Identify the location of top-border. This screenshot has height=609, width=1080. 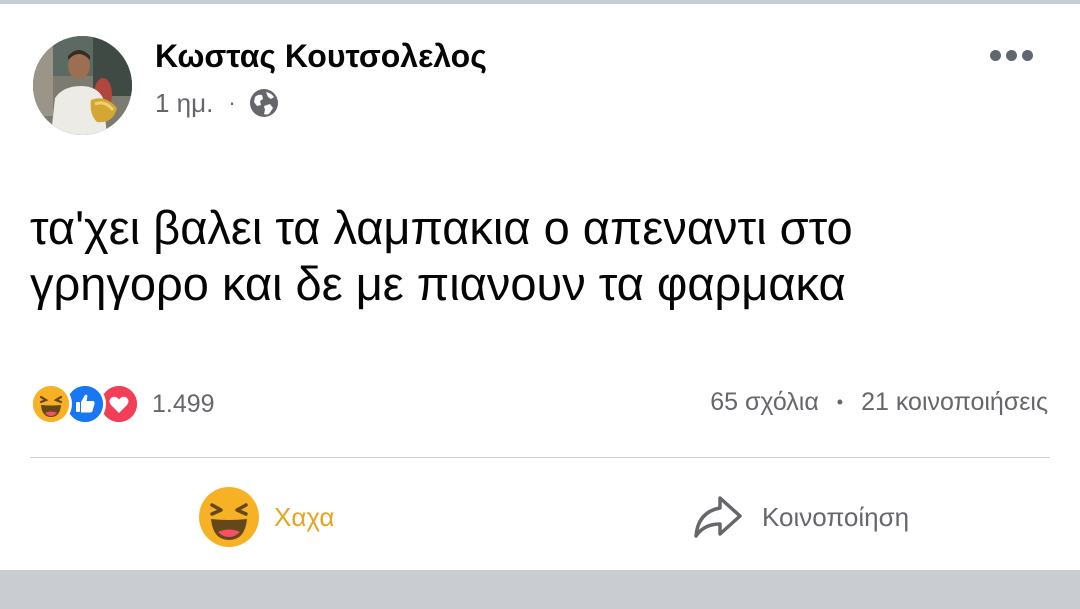
(540, 2).